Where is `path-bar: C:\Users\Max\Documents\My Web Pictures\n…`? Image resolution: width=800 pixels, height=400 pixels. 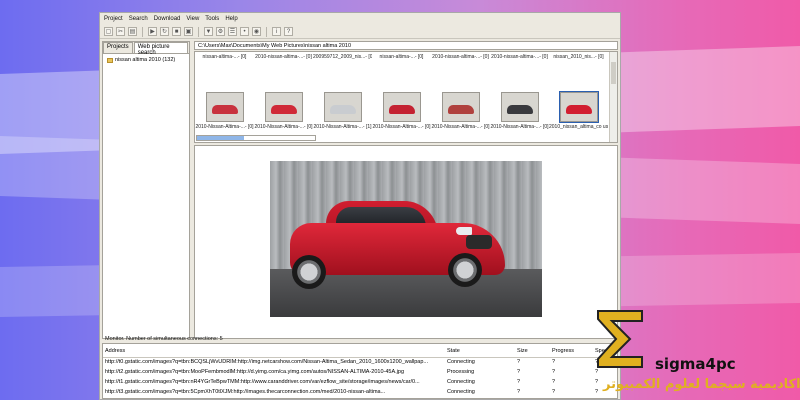 path-bar: C:\Users\Max\Documents\My Web Pictures\n… is located at coordinates (406, 45).